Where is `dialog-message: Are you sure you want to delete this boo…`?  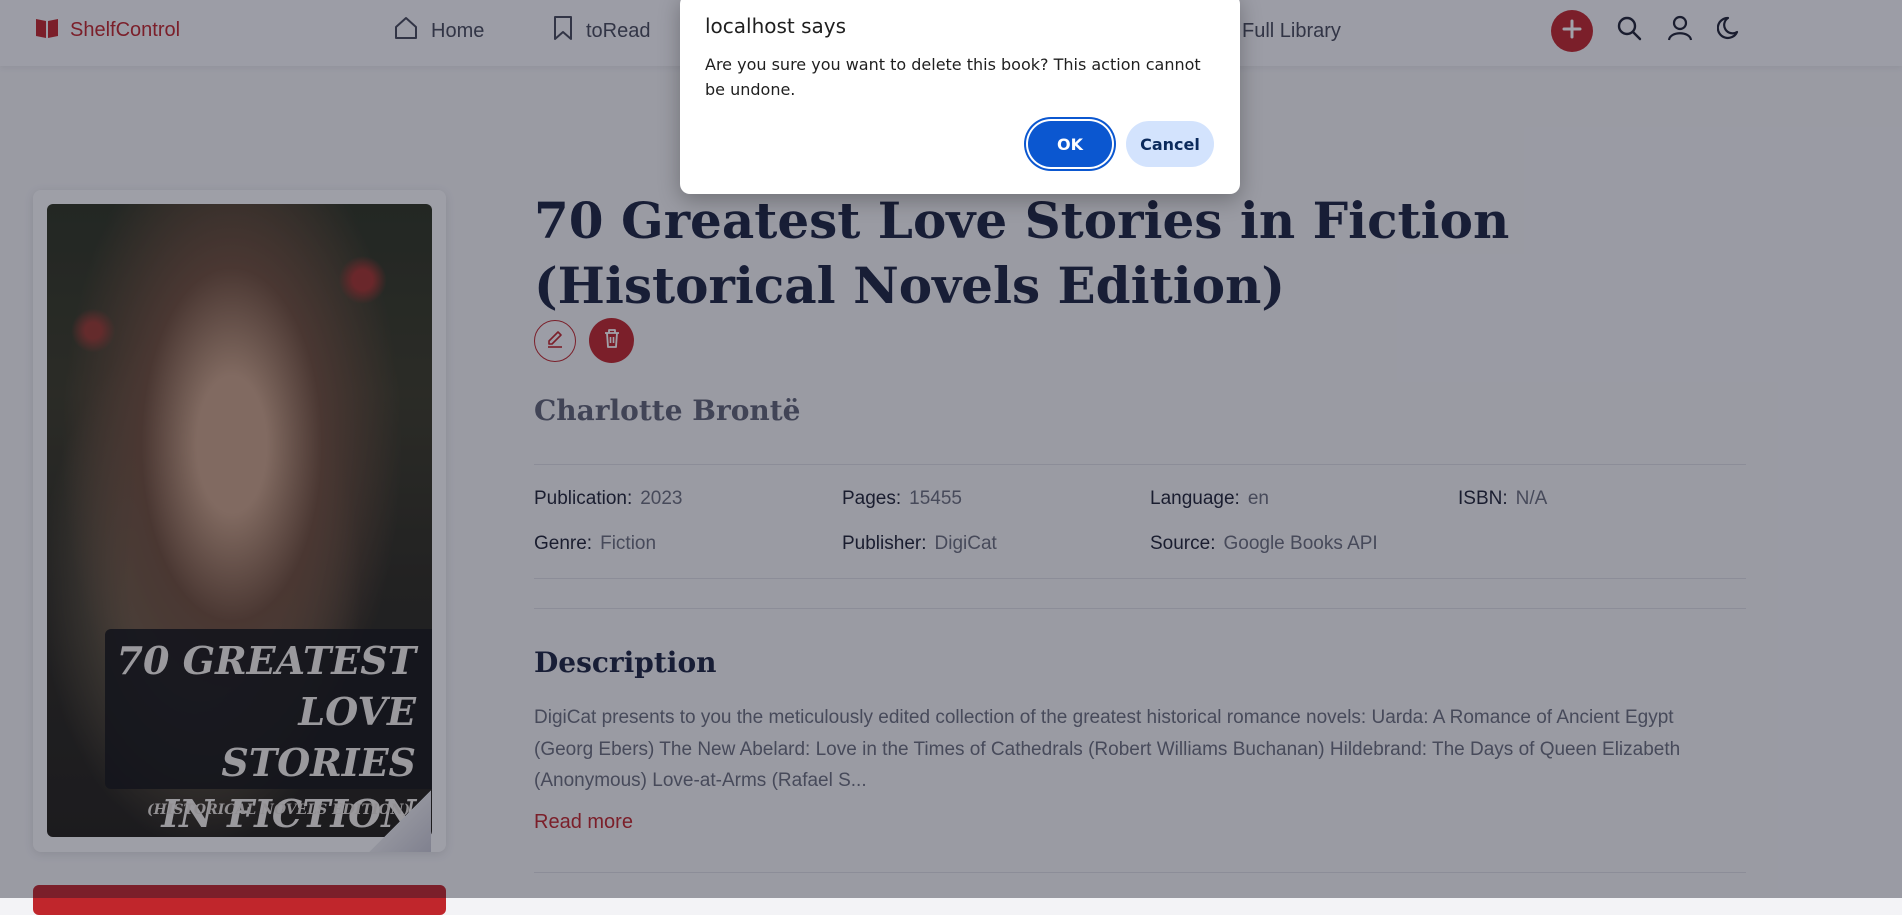
dialog-message: Are you sure you want to delete this boo… is located at coordinates (953, 77).